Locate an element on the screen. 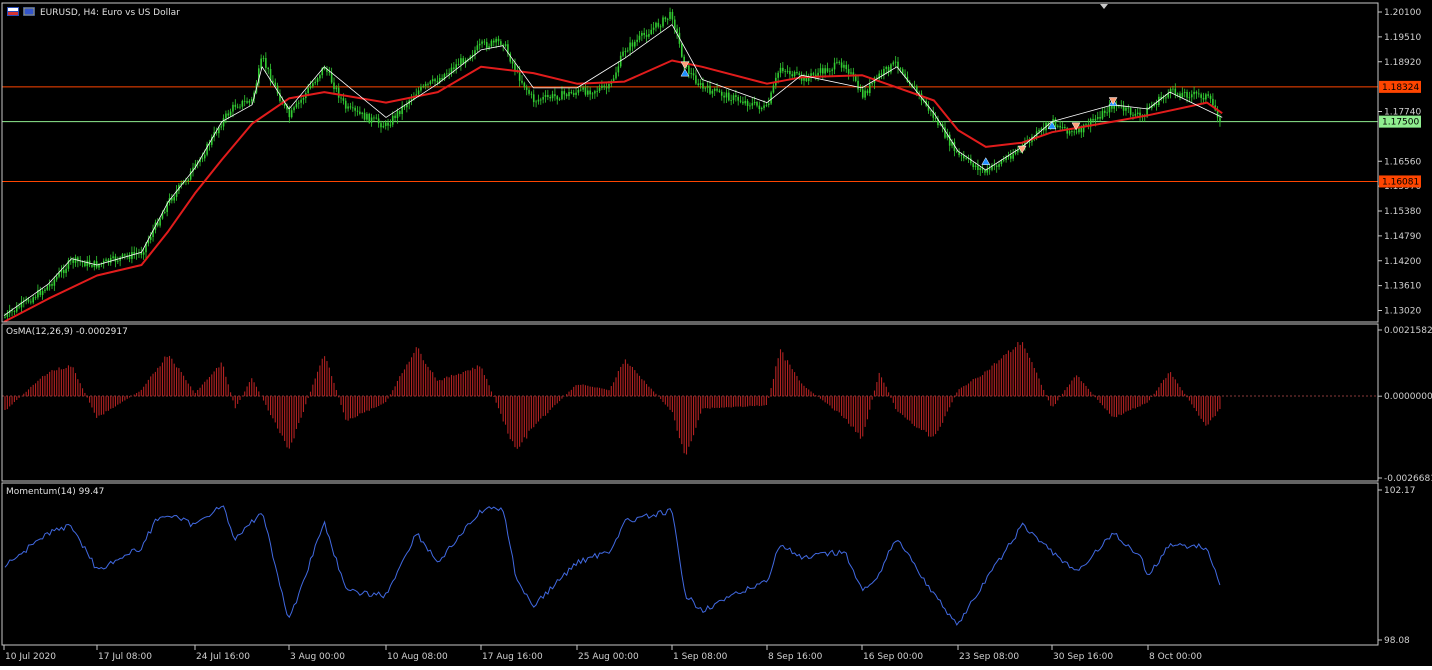 This screenshot has width=1432, height=670. time-axis-label: 8 Oct 00:00 is located at coordinates (1175, 657).